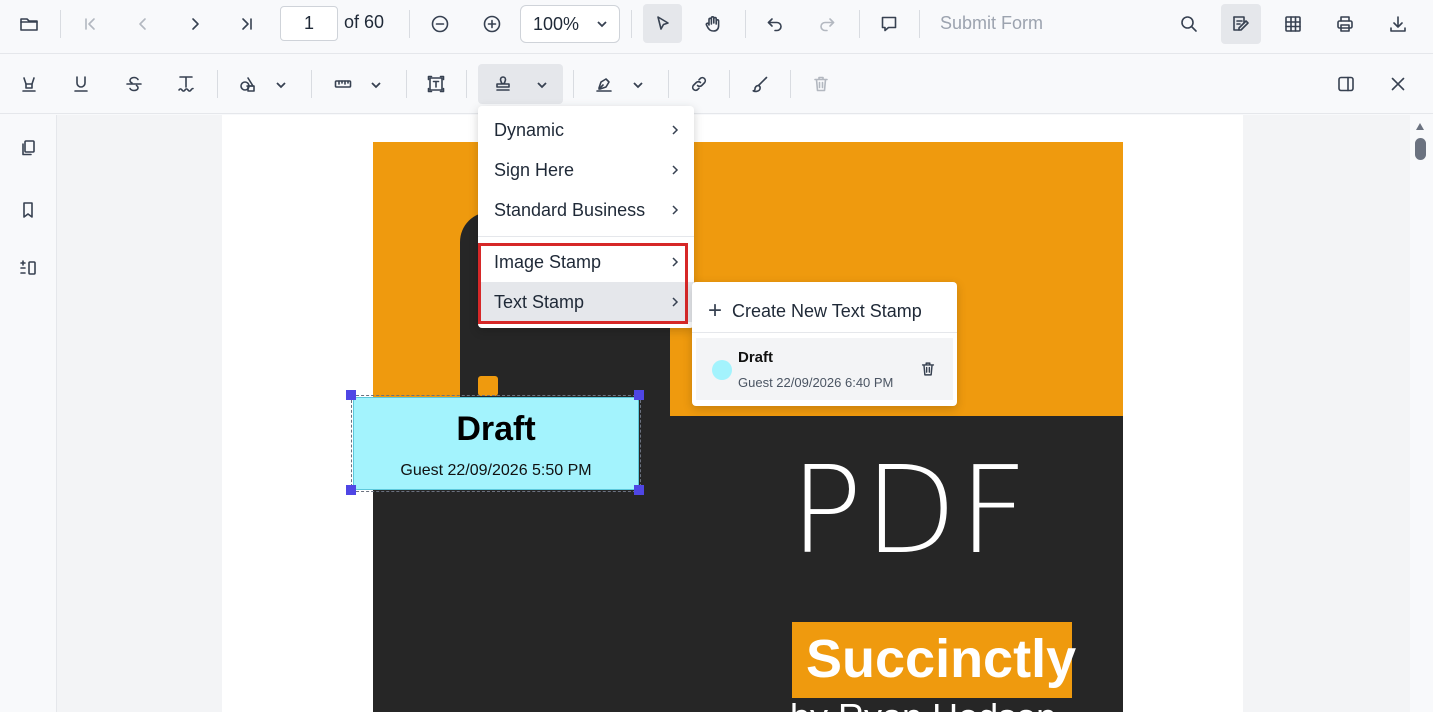 The height and width of the screenshot is (712, 1433). I want to click on saved-stamp-meta: Guest 22/09/2026 6:40 PM, so click(816, 382).